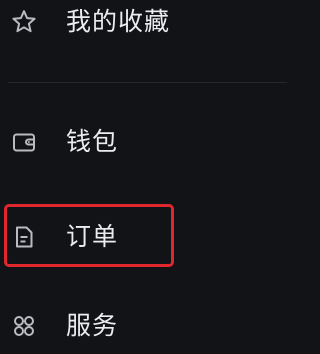 This screenshot has width=320, height=354. I want to click on menu-item-label: 钱包, so click(92, 141).